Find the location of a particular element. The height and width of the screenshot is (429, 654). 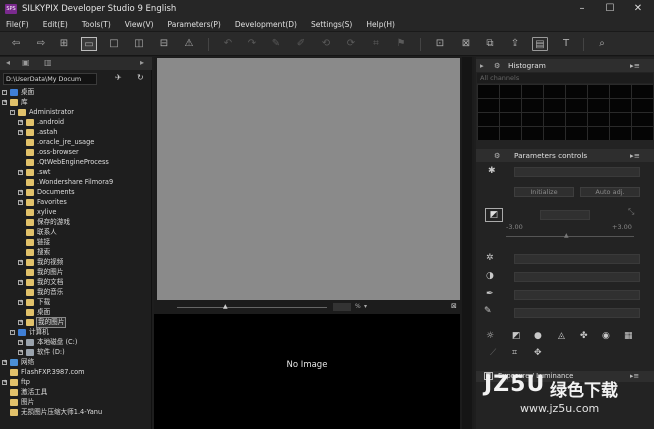

tool-spot-icon: ✥ is located at coordinates (538, 353).